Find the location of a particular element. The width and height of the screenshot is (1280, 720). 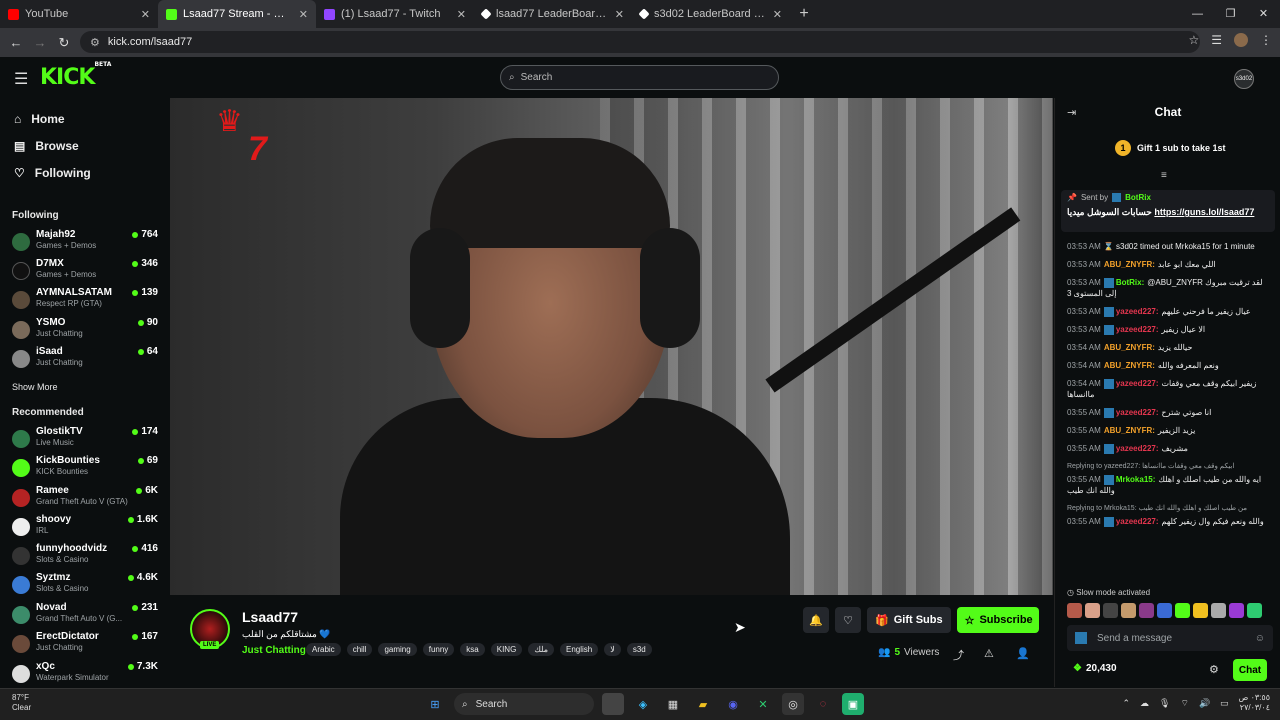

clock: ٠٣:٥٥ ص ٢٧/٠٣/٠٤ is located at coordinates (1254, 703).